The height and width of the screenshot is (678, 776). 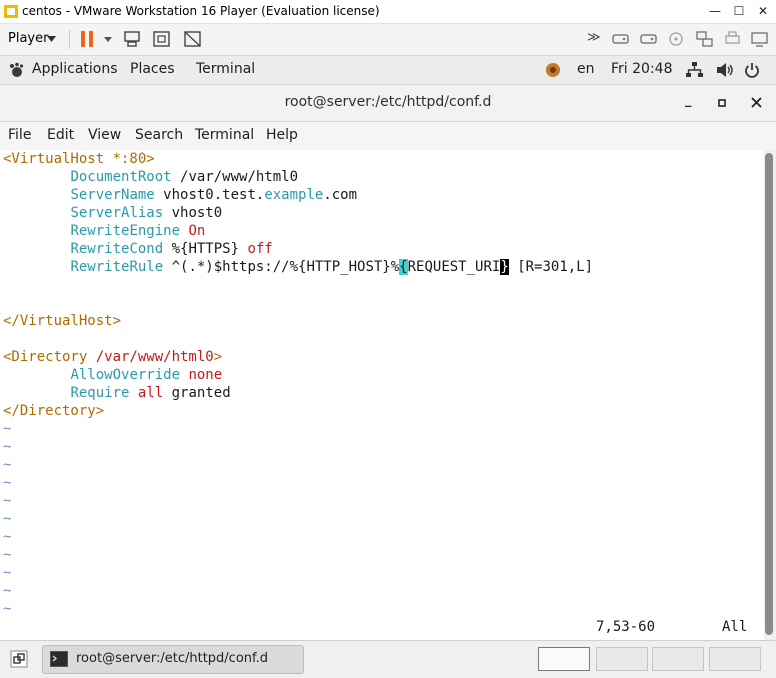 What do you see at coordinates (138, 231) in the screenshot?
I see `editor-line: RewriteEngine On` at bounding box center [138, 231].